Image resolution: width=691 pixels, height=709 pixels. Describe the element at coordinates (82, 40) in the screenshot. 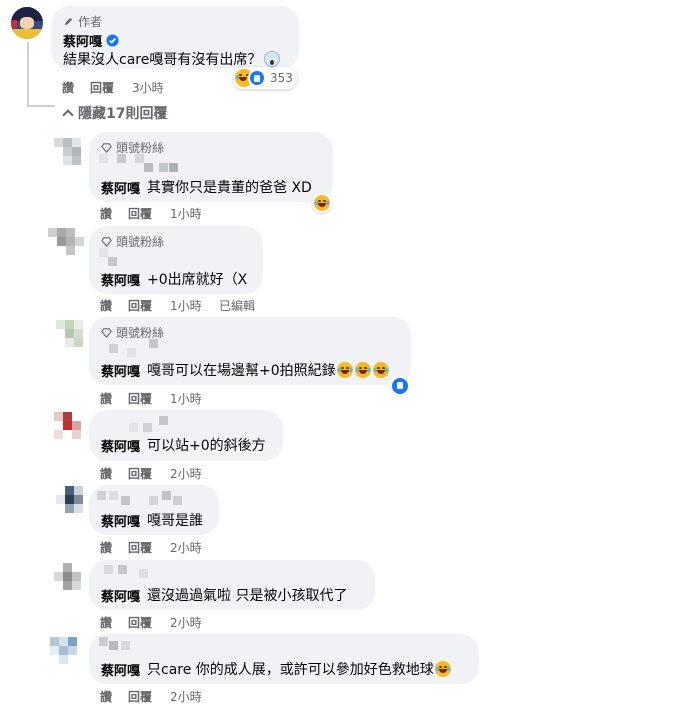

I see `author-name: 蔡阿嘎` at that location.